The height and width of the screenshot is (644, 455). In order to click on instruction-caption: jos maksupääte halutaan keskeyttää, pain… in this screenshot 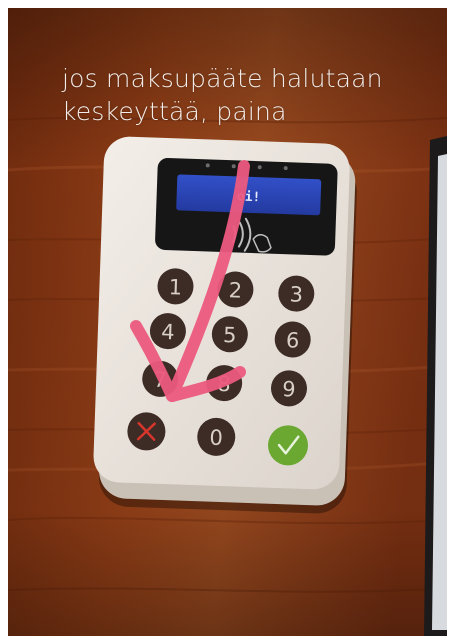, I will do `click(242, 95)`.